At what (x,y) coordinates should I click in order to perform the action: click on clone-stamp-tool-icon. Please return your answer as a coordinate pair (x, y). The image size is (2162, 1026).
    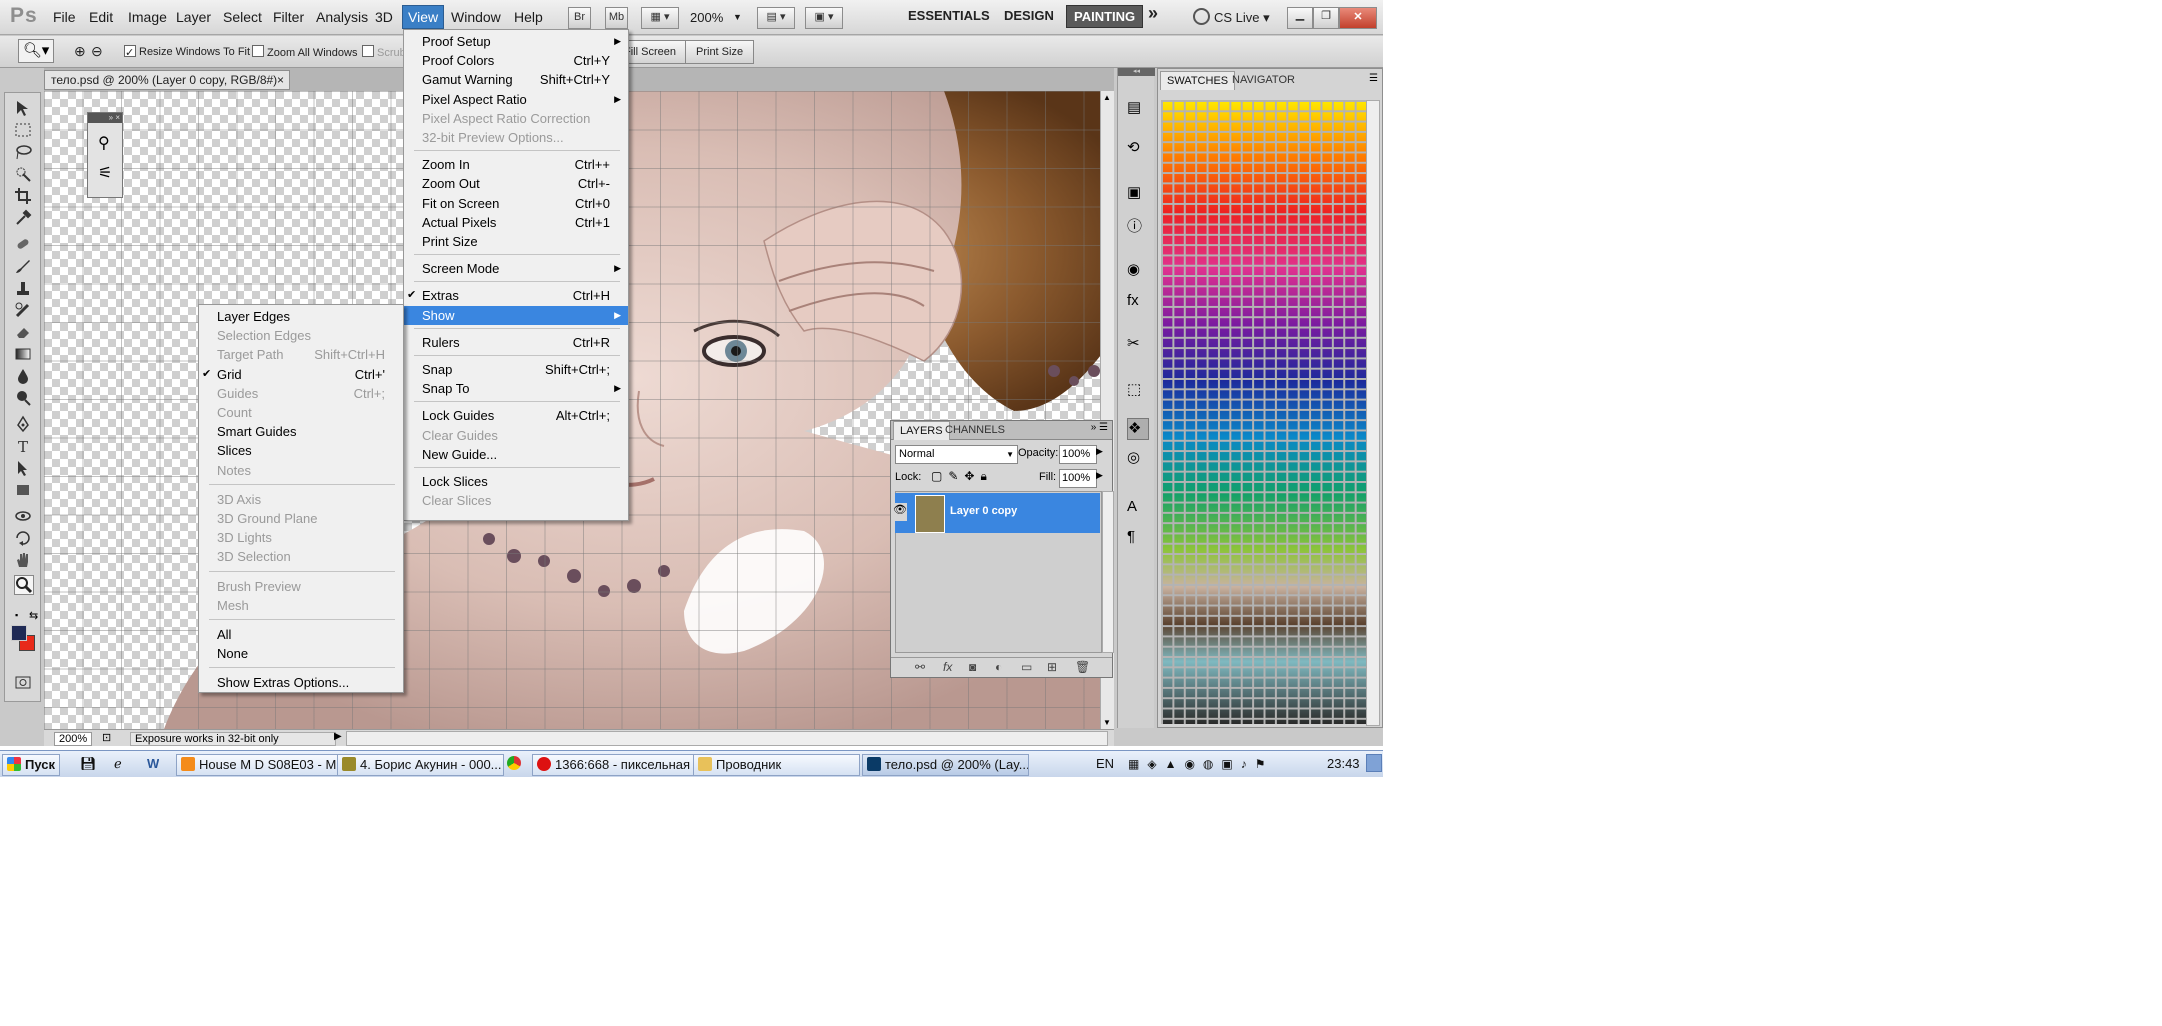
    Looking at the image, I should click on (23, 288).